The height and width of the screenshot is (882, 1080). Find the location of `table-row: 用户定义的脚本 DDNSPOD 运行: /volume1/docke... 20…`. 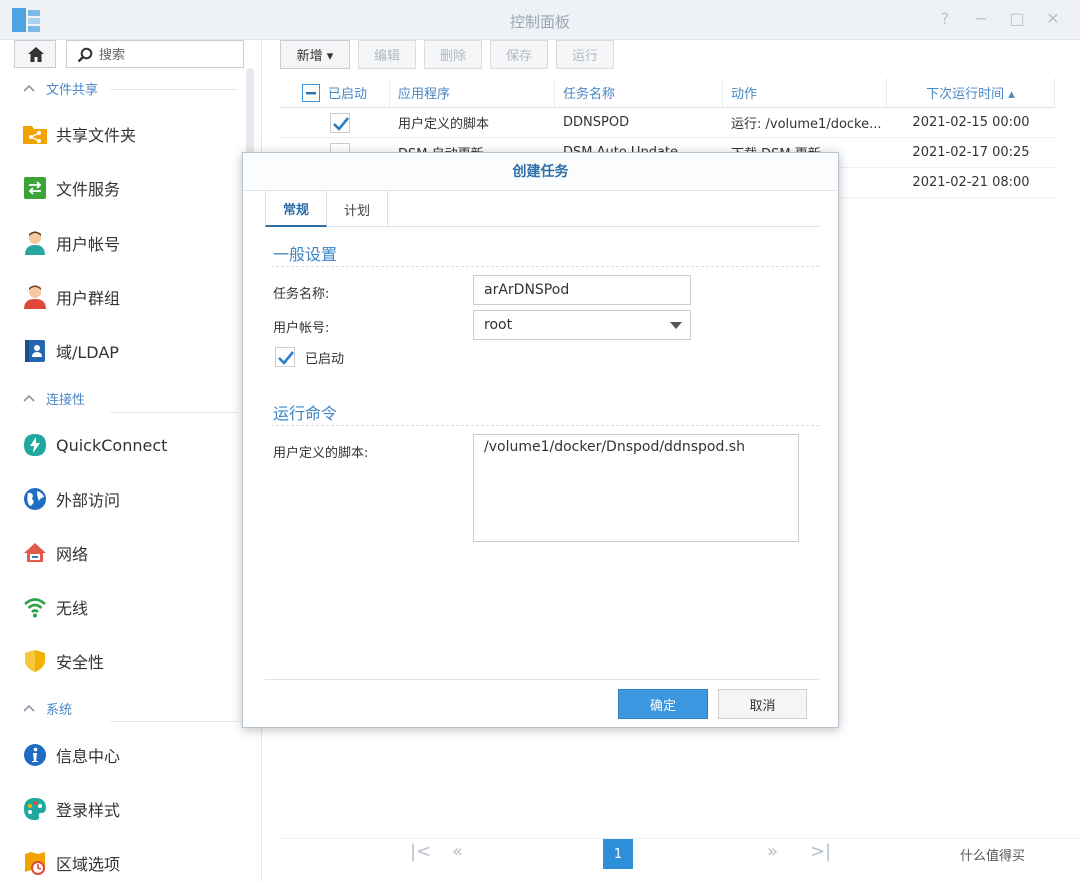

table-row: 用户定义的脚本 DDNSPOD 运行: /volume1/docke... 20… is located at coordinates (667, 123).